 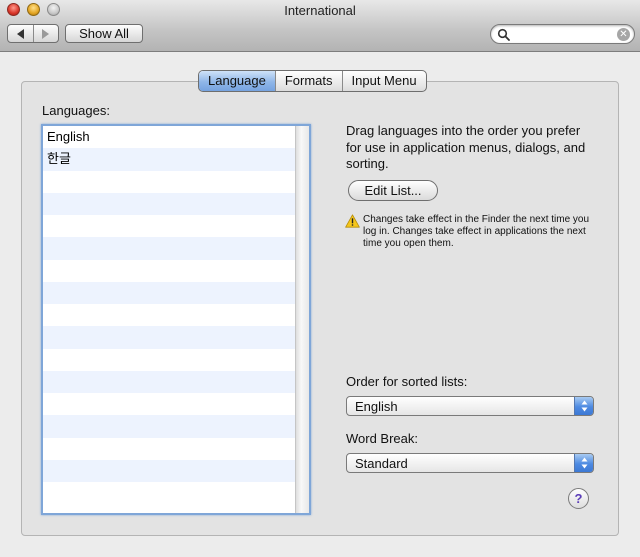 I want to click on word-break-popup: Standard, so click(x=470, y=463).